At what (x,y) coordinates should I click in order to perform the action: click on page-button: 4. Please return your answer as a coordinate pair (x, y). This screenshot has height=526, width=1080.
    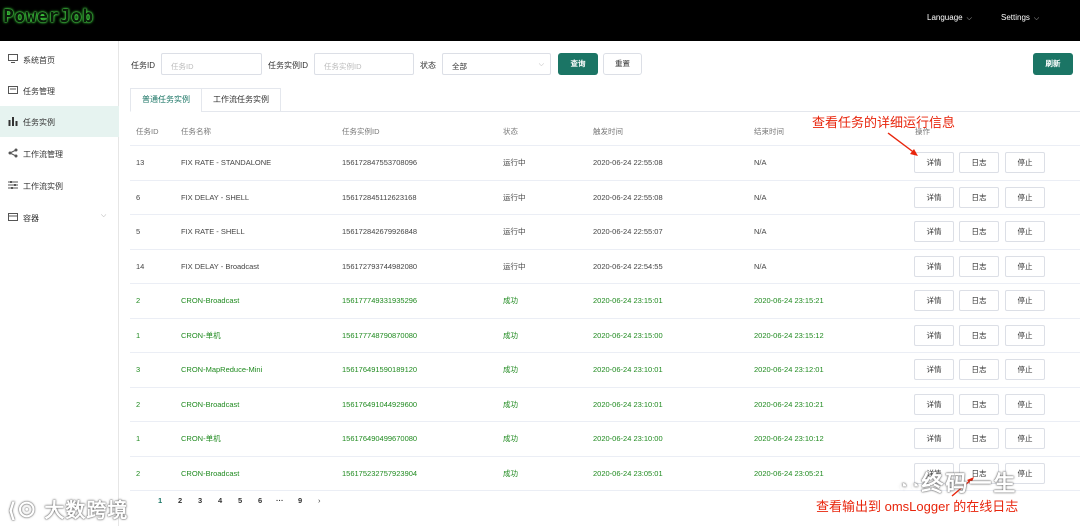
    Looking at the image, I should click on (220, 500).